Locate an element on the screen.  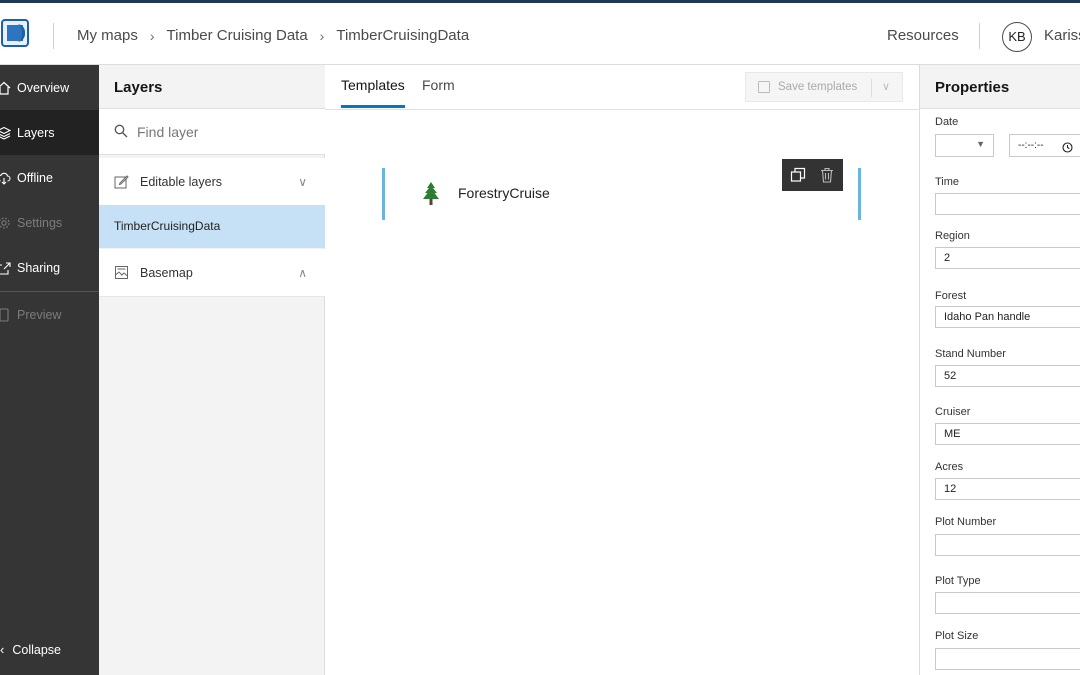
nav-item-layers: Layers is located at coordinates (49, 132).